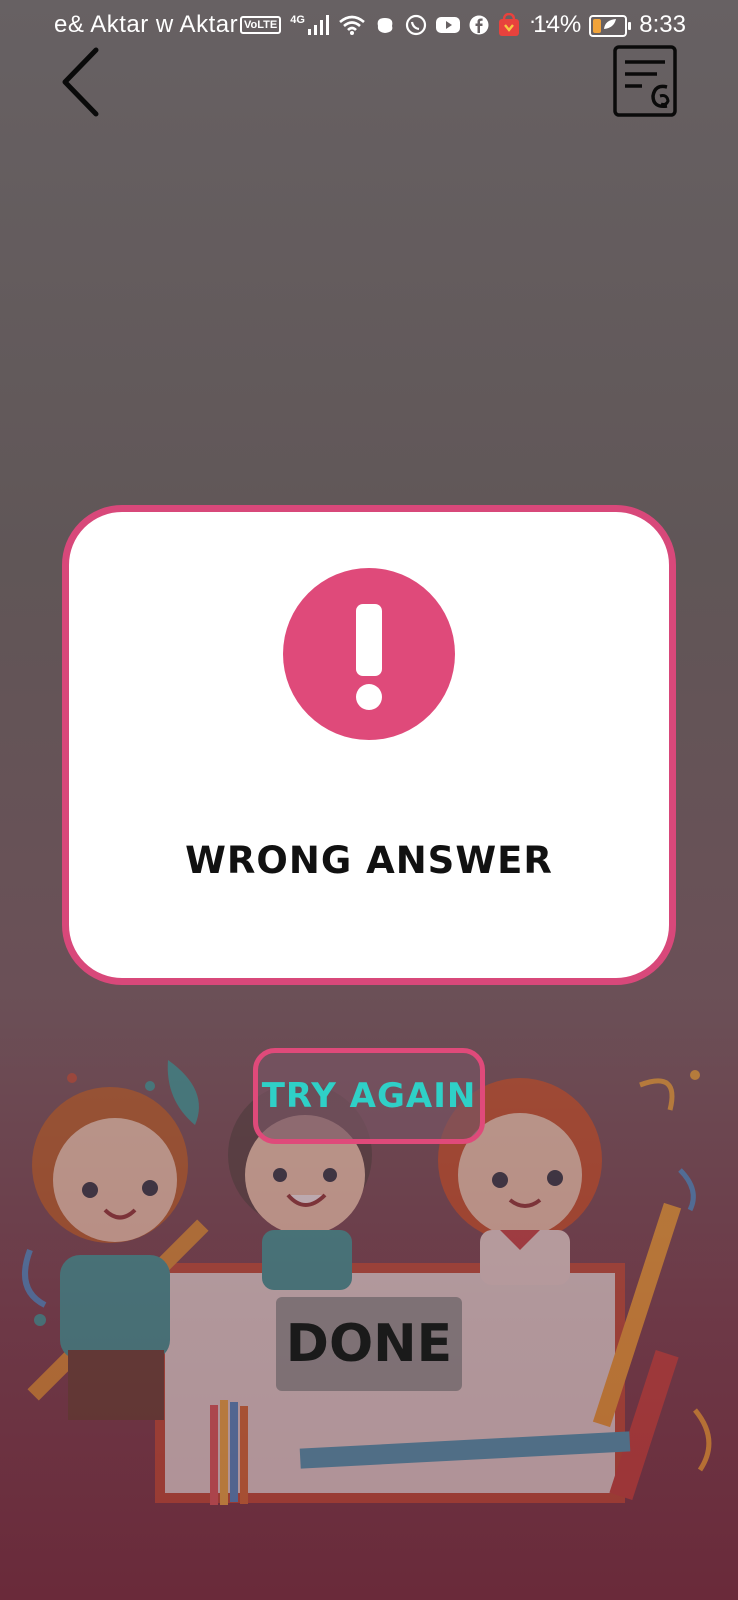 This screenshot has height=1600, width=738. What do you see at coordinates (662, 24) in the screenshot?
I see `clock: 8:33` at bounding box center [662, 24].